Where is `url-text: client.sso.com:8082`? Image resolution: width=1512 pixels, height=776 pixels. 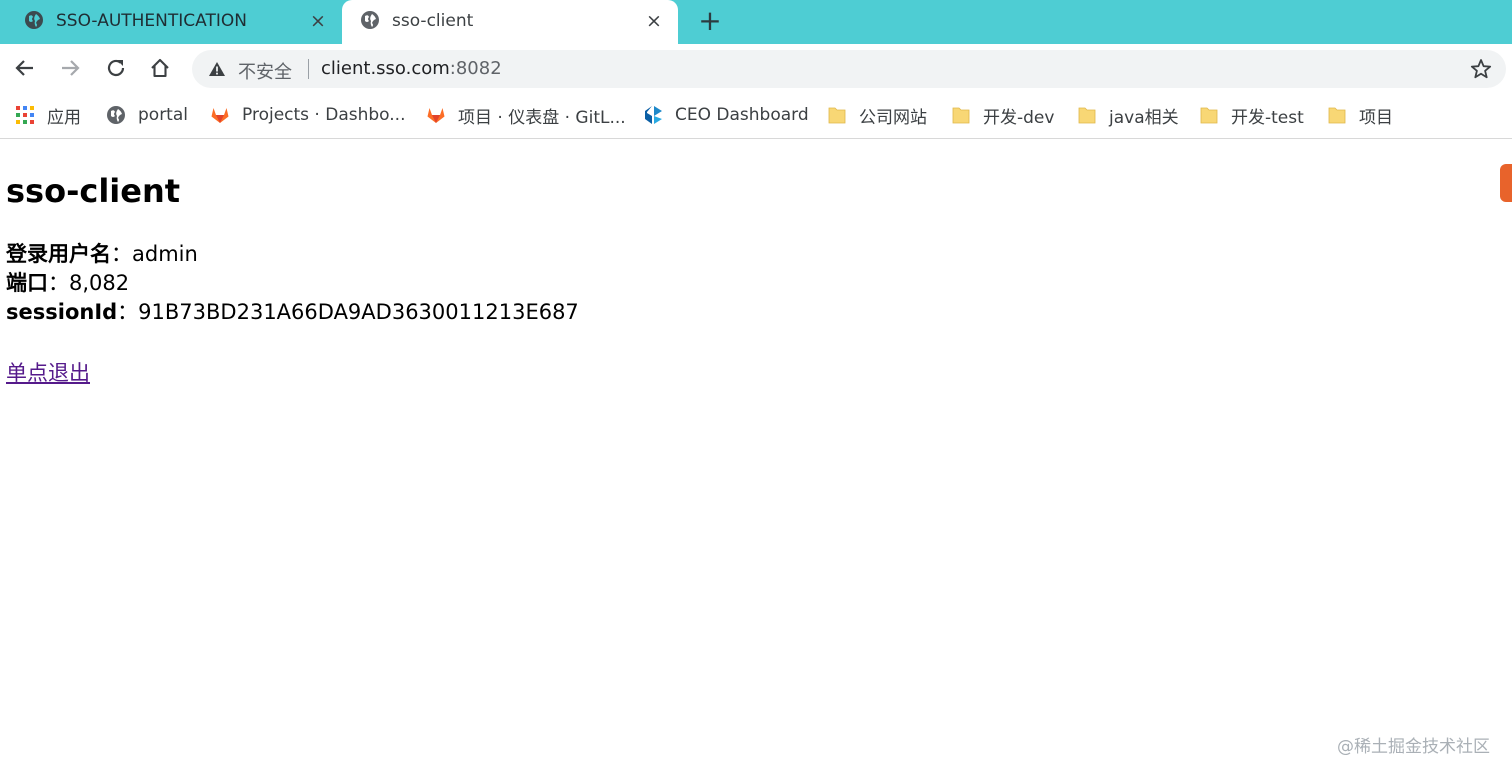 url-text: client.sso.com:8082 is located at coordinates (411, 68).